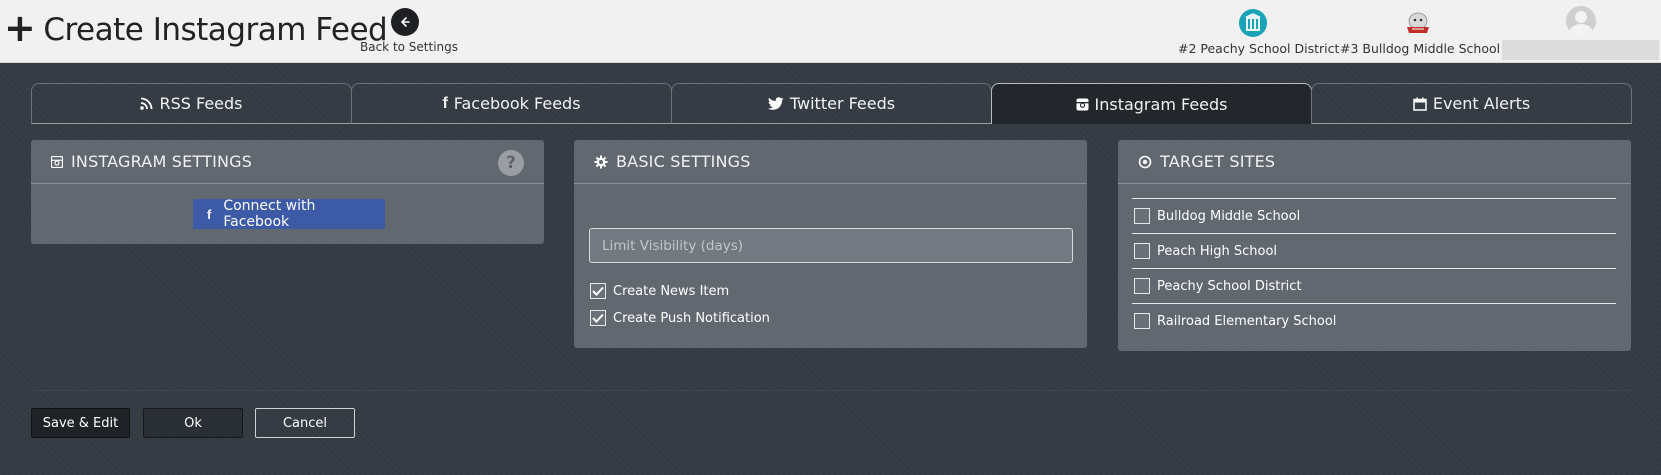 This screenshot has height=475, width=1661. What do you see at coordinates (831, 390) in the screenshot?
I see `footer-divider` at bounding box center [831, 390].